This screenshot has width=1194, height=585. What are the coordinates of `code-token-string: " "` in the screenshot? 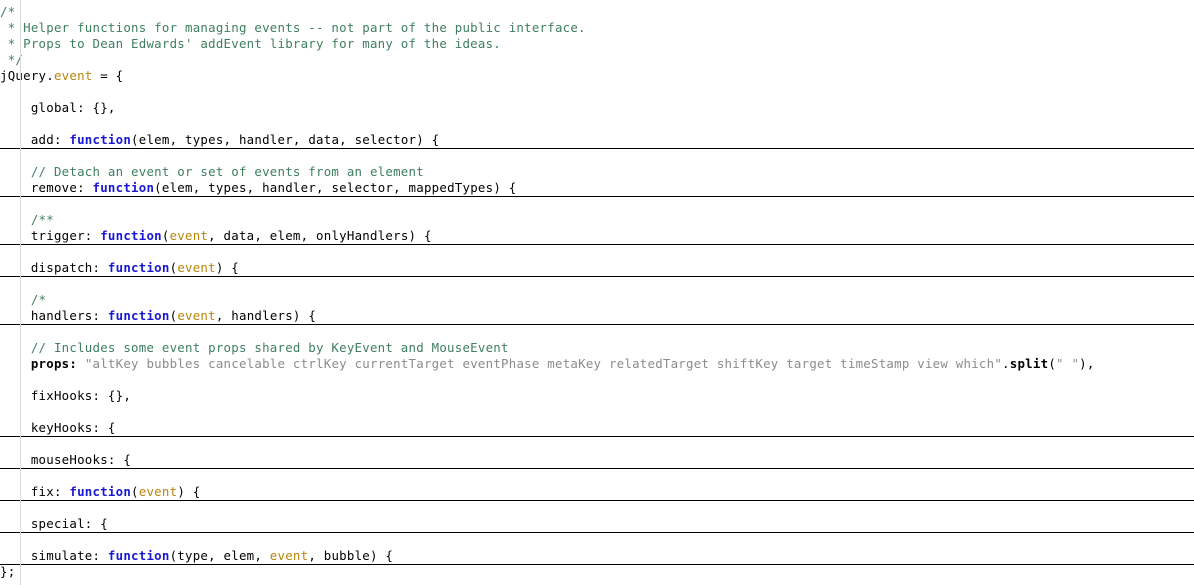 It's located at (1068, 363).